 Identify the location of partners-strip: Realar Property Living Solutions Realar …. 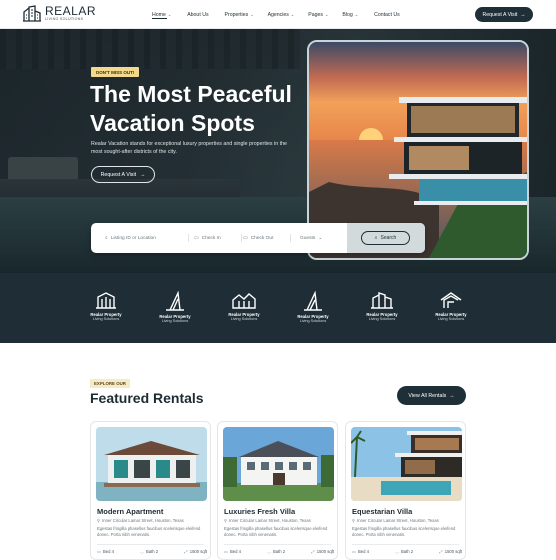
(278, 308).